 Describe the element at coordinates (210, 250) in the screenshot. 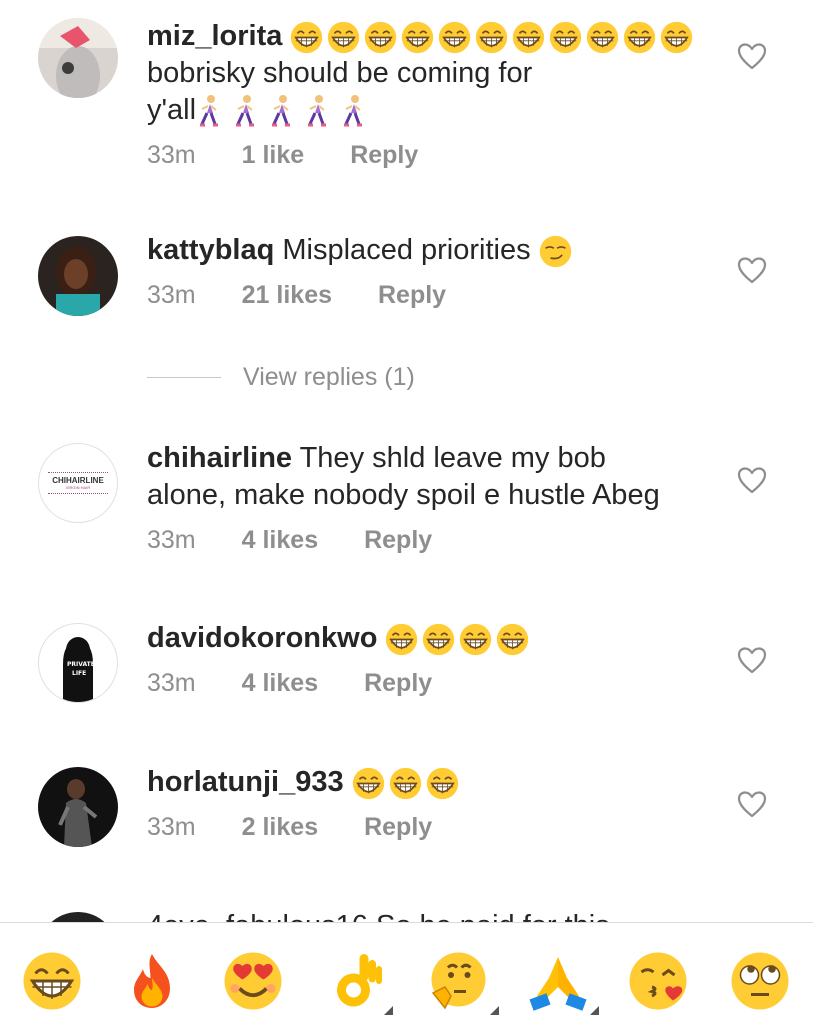

I see `comment-username: kattyblaq` at that location.